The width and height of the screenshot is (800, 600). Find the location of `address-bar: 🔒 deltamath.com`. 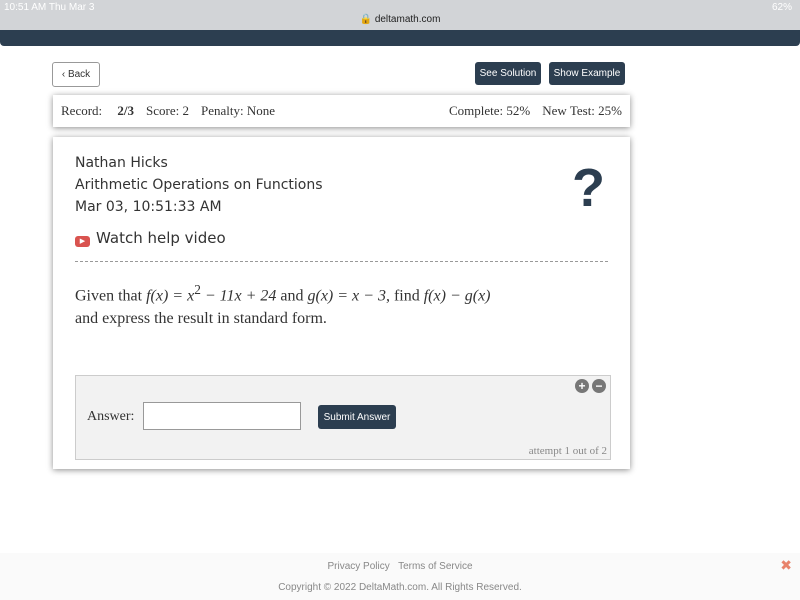

address-bar: 🔒 deltamath.com is located at coordinates (400, 19).